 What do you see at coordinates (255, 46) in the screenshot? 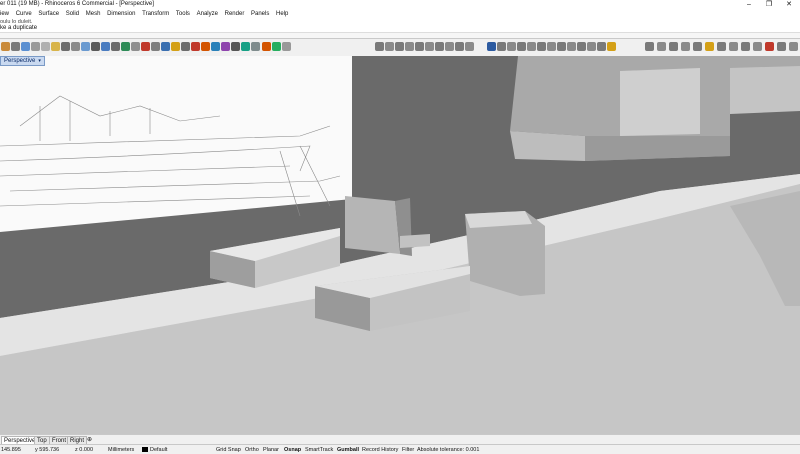
I see `properties-icon` at bounding box center [255, 46].